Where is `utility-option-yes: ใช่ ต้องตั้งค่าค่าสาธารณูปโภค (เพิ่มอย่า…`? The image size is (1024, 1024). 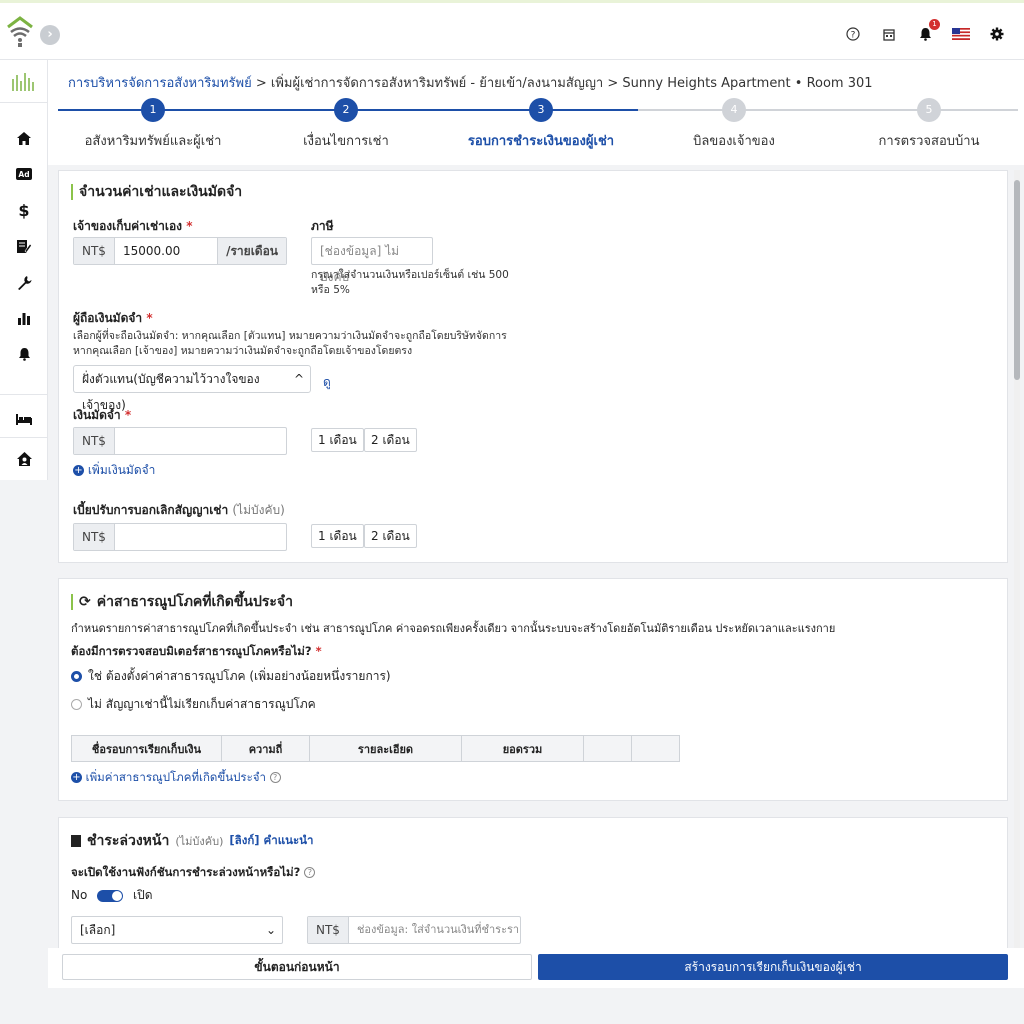 utility-option-yes: ใช่ ต้องตั้งค่าค่าสาธารณูปโภค (เพิ่มอย่า… is located at coordinates (231, 676).